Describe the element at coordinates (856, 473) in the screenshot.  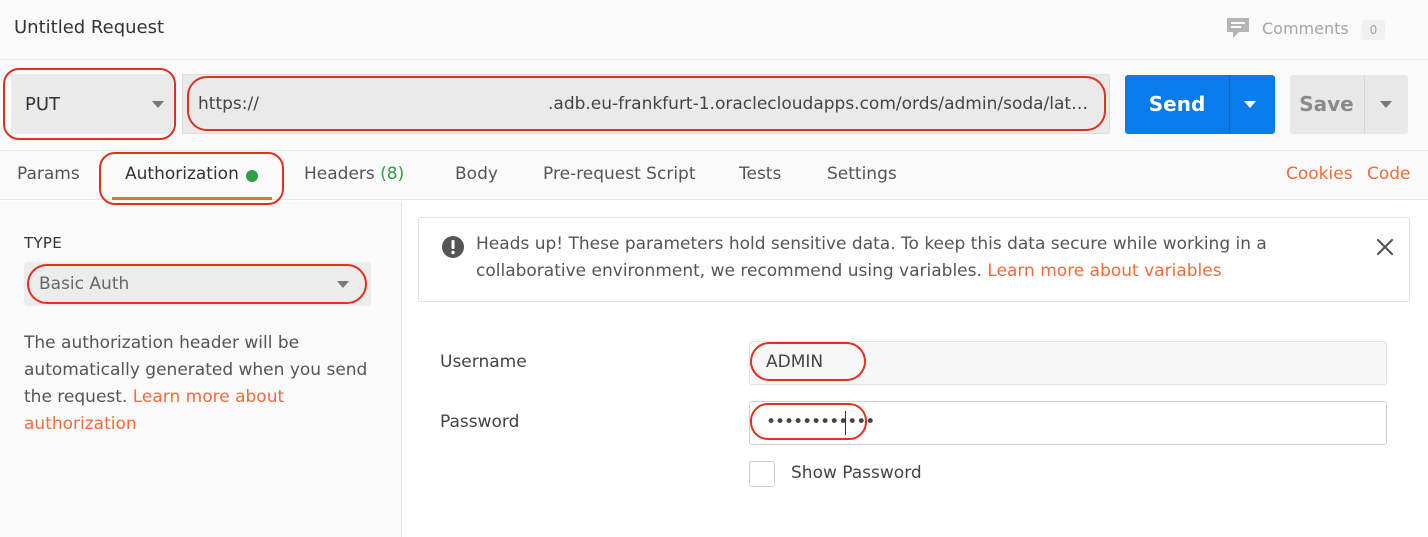
I see `show-password-label: Show Password` at that location.